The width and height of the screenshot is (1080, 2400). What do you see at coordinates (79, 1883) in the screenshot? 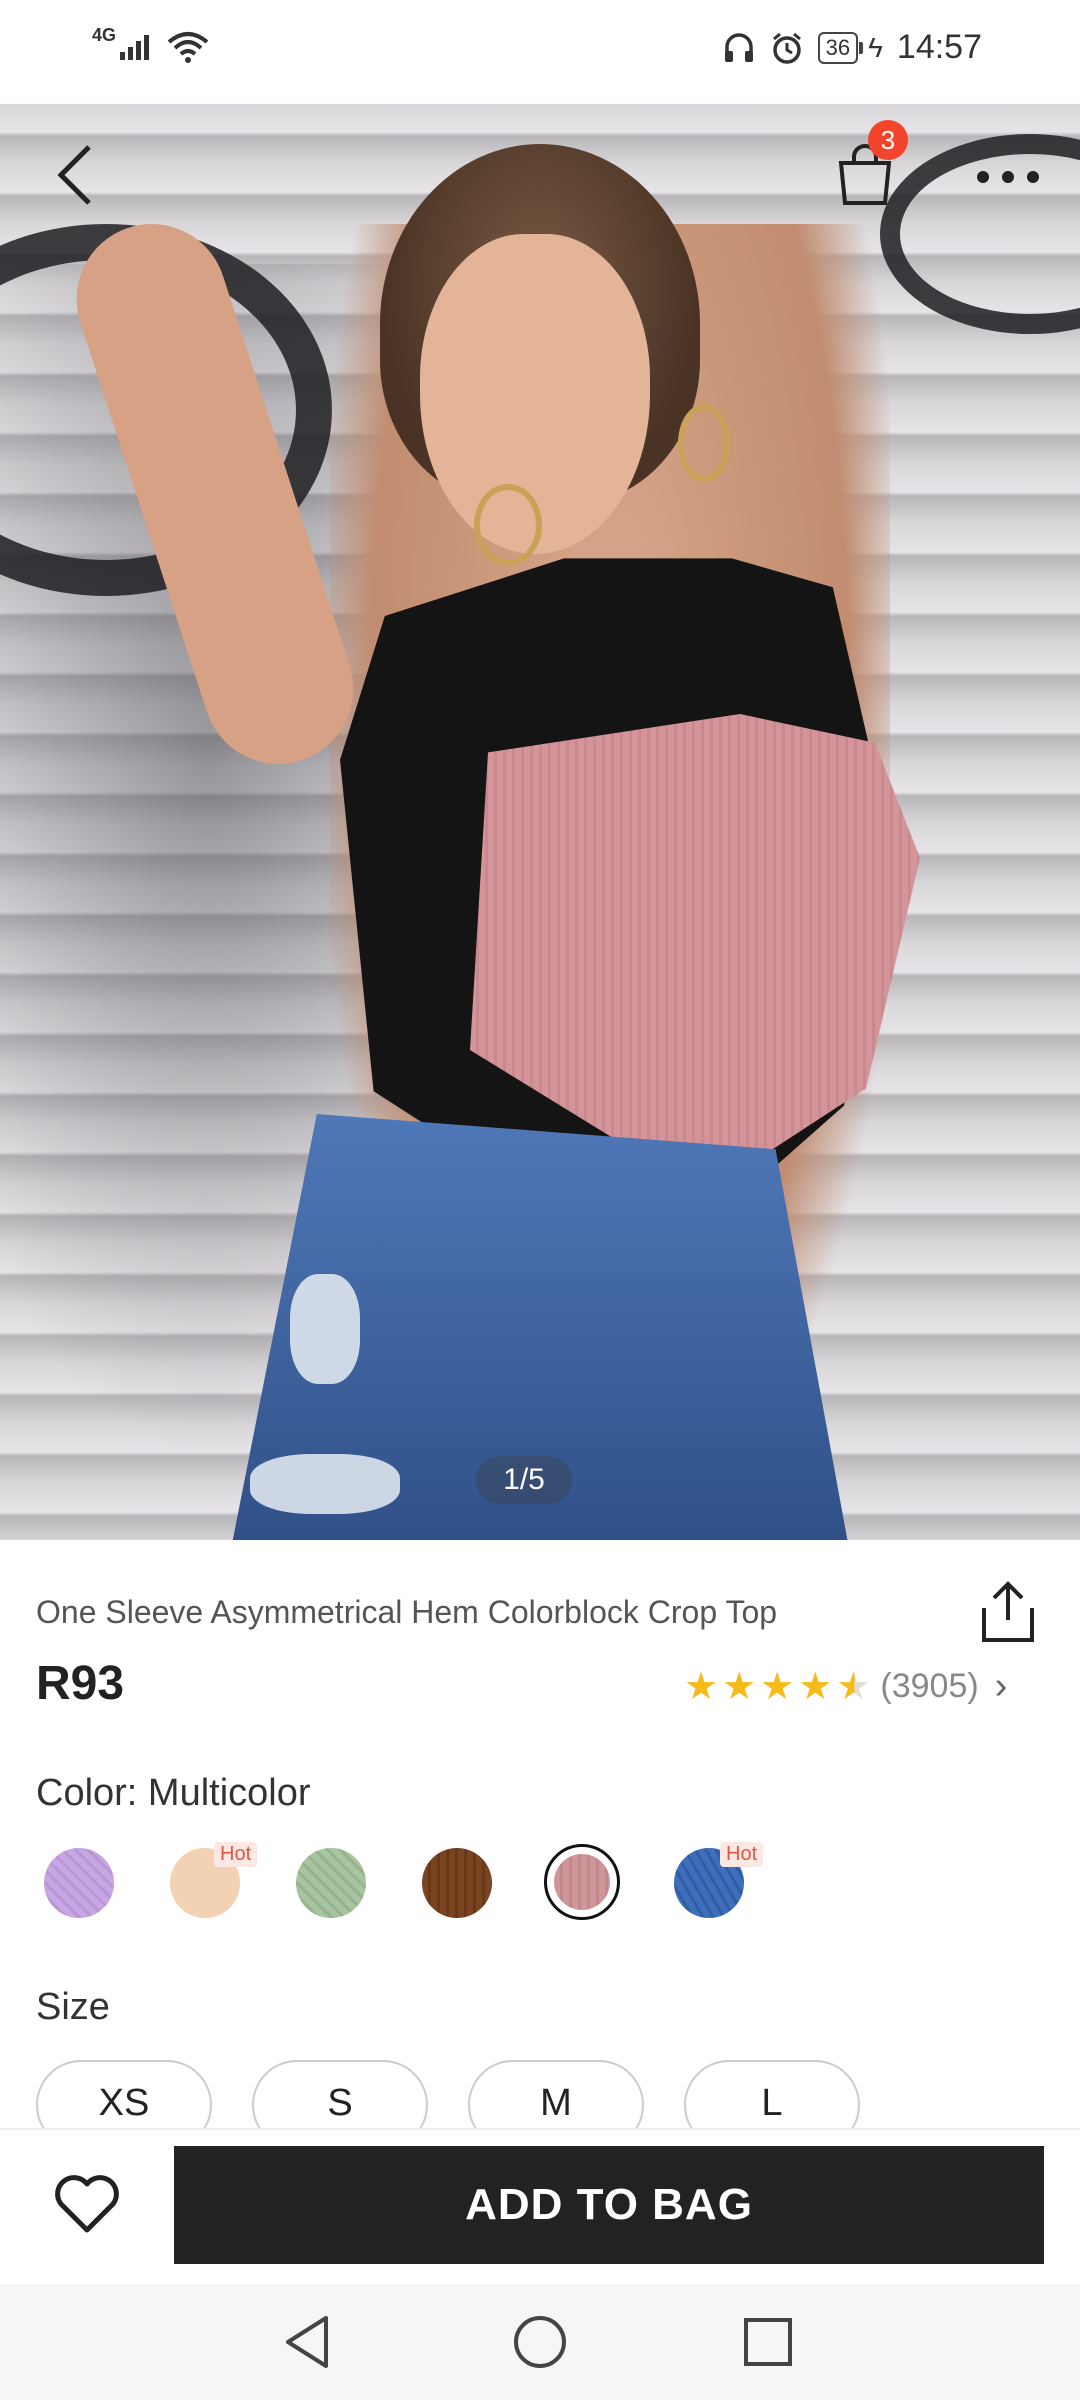
I see `color-swatch-lilac` at bounding box center [79, 1883].